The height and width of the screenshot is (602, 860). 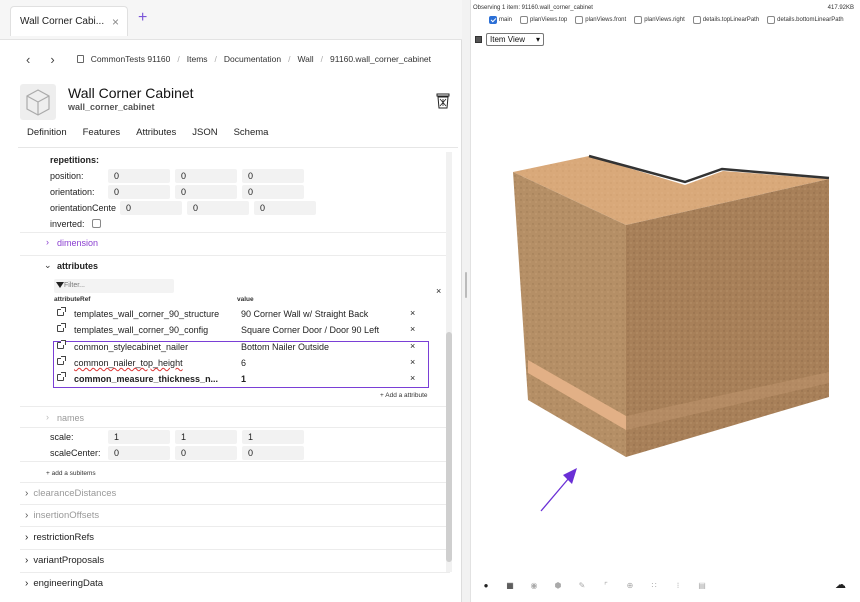 I want to click on clear-filter-icon: ×, so click(x=438, y=291).